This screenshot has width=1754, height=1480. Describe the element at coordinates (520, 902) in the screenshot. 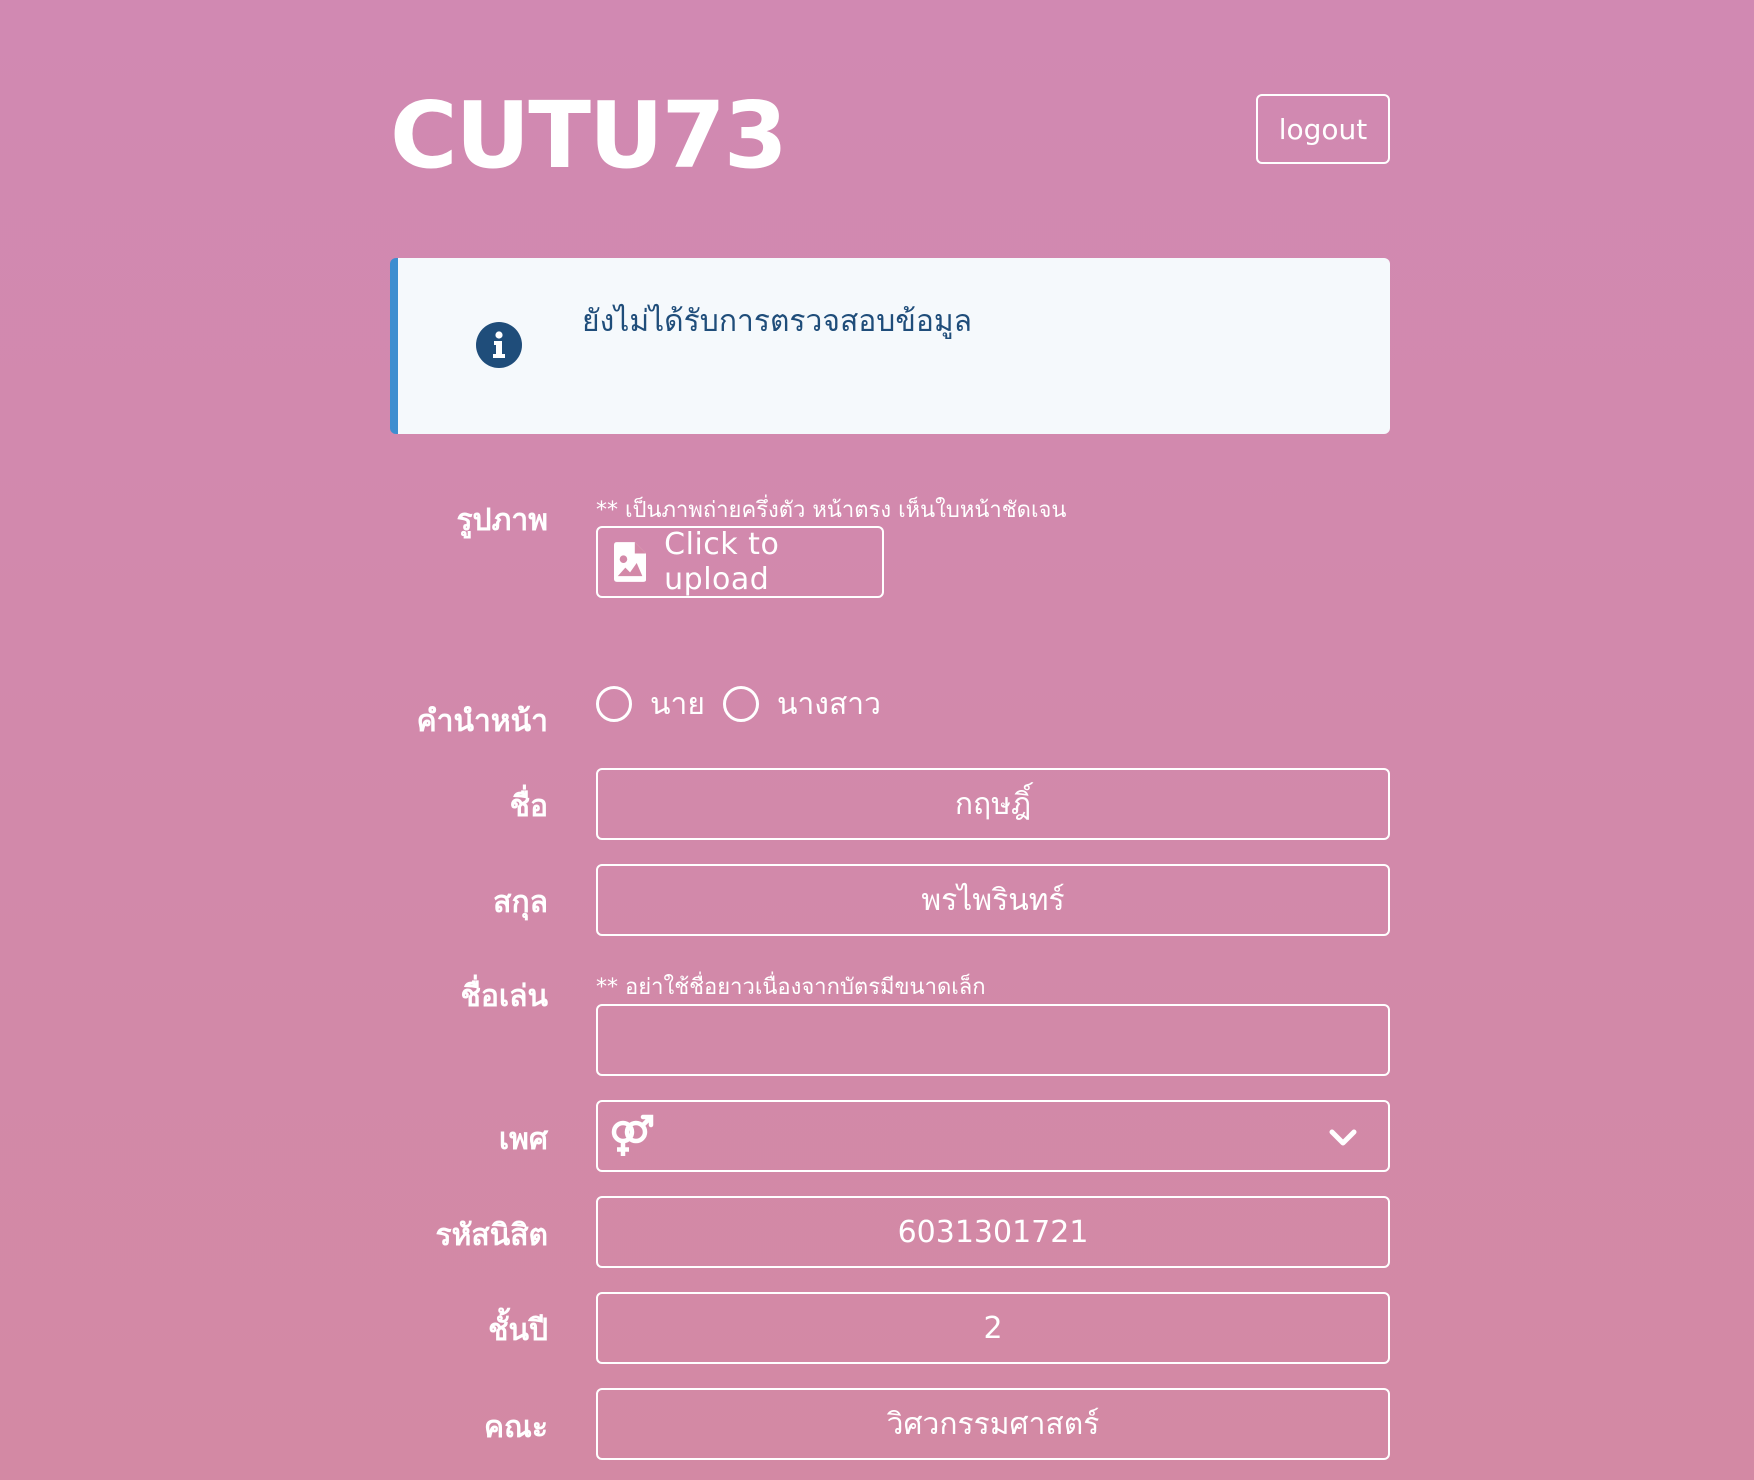

I see `last-name-label: สกุล` at that location.